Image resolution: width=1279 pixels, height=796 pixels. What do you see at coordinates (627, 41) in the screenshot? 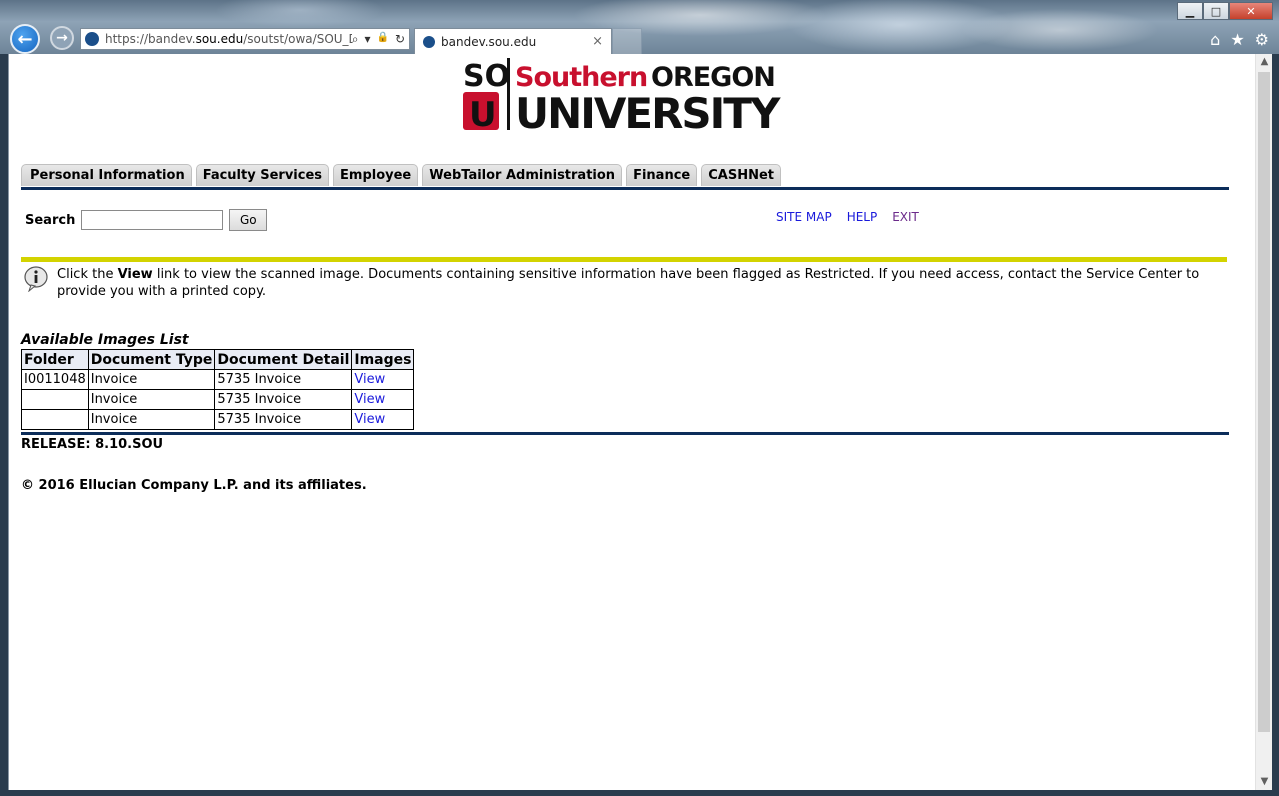
I see `new-tab-button` at bounding box center [627, 41].